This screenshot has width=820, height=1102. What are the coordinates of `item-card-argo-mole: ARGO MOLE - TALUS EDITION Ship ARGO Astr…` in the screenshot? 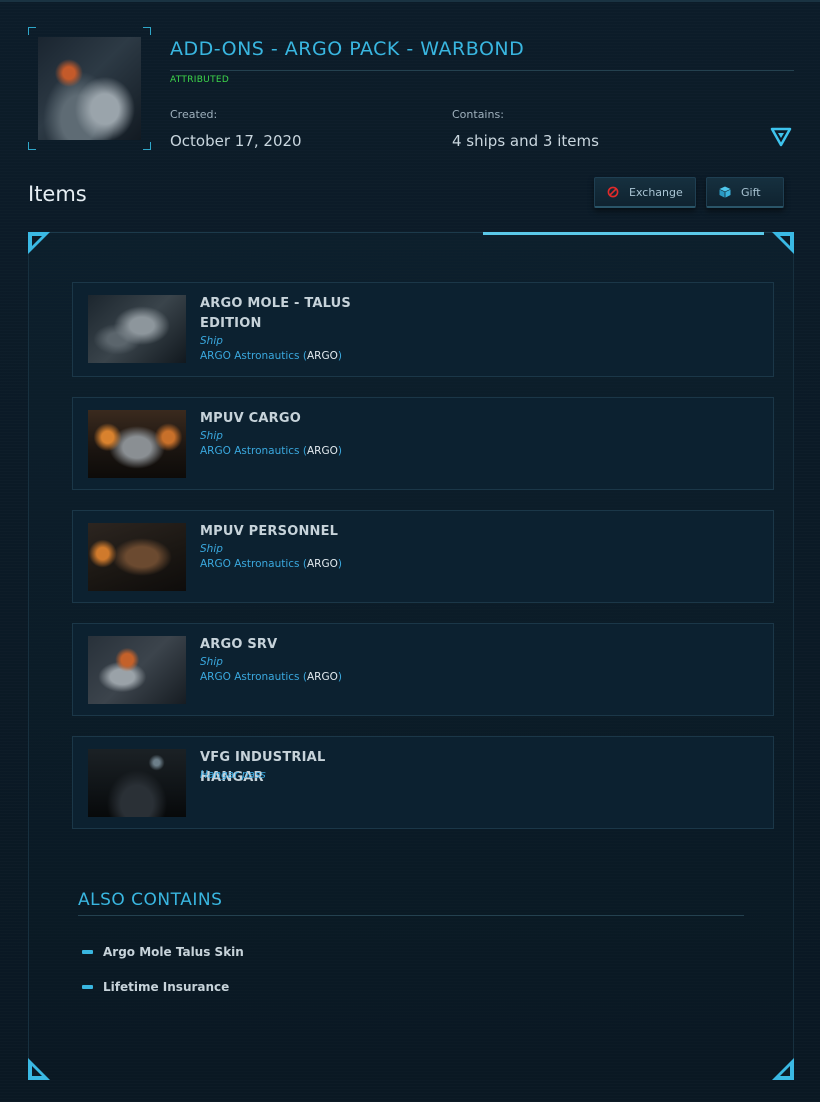 It's located at (423, 329).